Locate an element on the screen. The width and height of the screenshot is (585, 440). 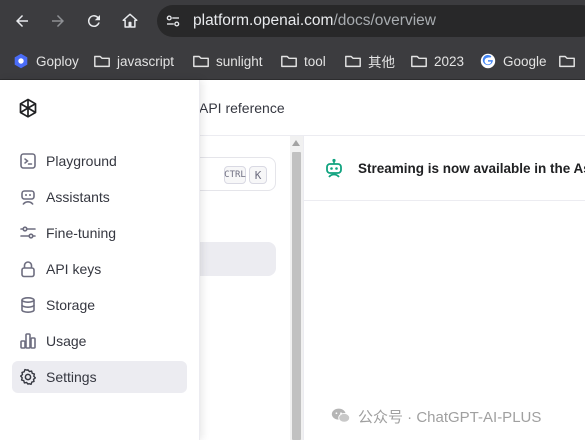
url-host: platform.openai.com is located at coordinates (263, 20).